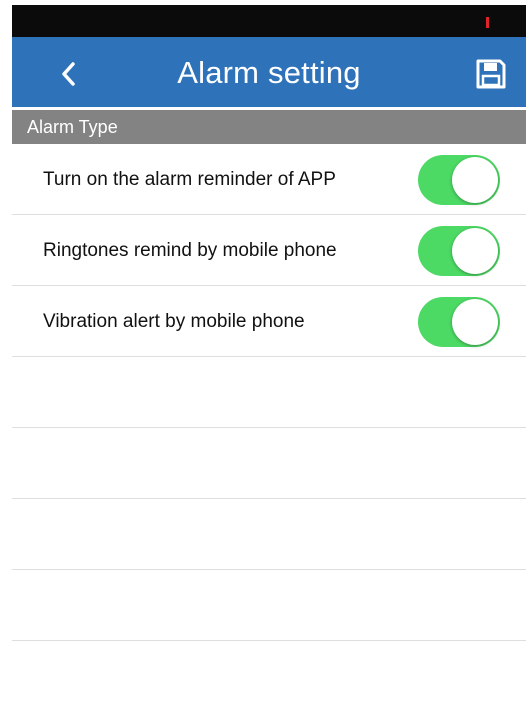  I want to click on ringtone-toggle, so click(459, 251).